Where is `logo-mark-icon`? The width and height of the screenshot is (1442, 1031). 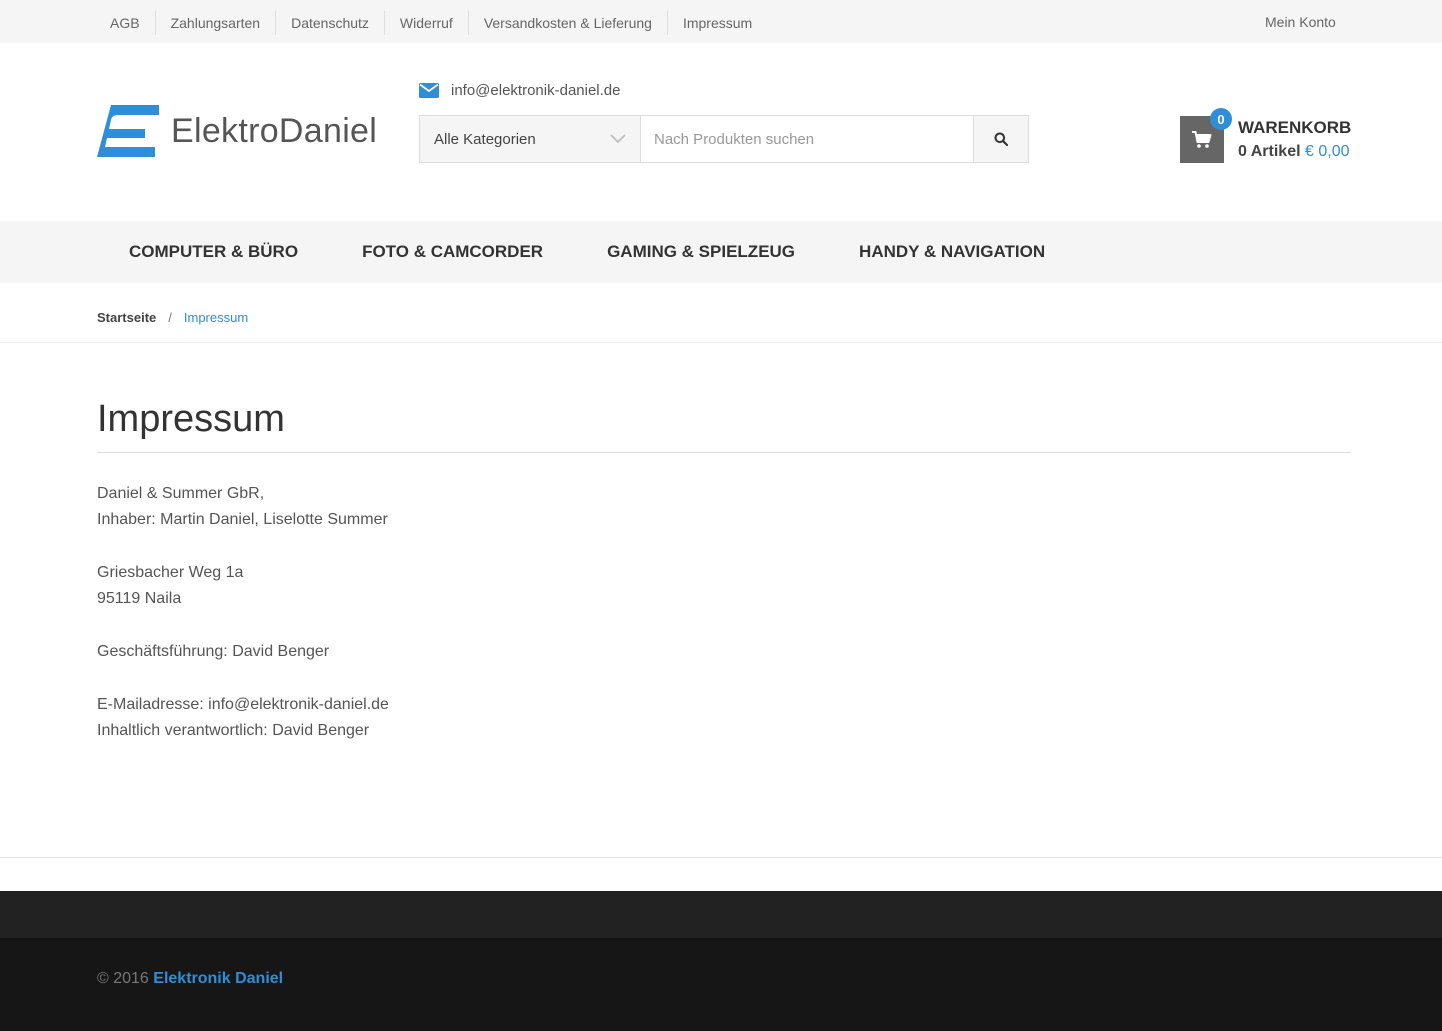 logo-mark-icon is located at coordinates (128, 131).